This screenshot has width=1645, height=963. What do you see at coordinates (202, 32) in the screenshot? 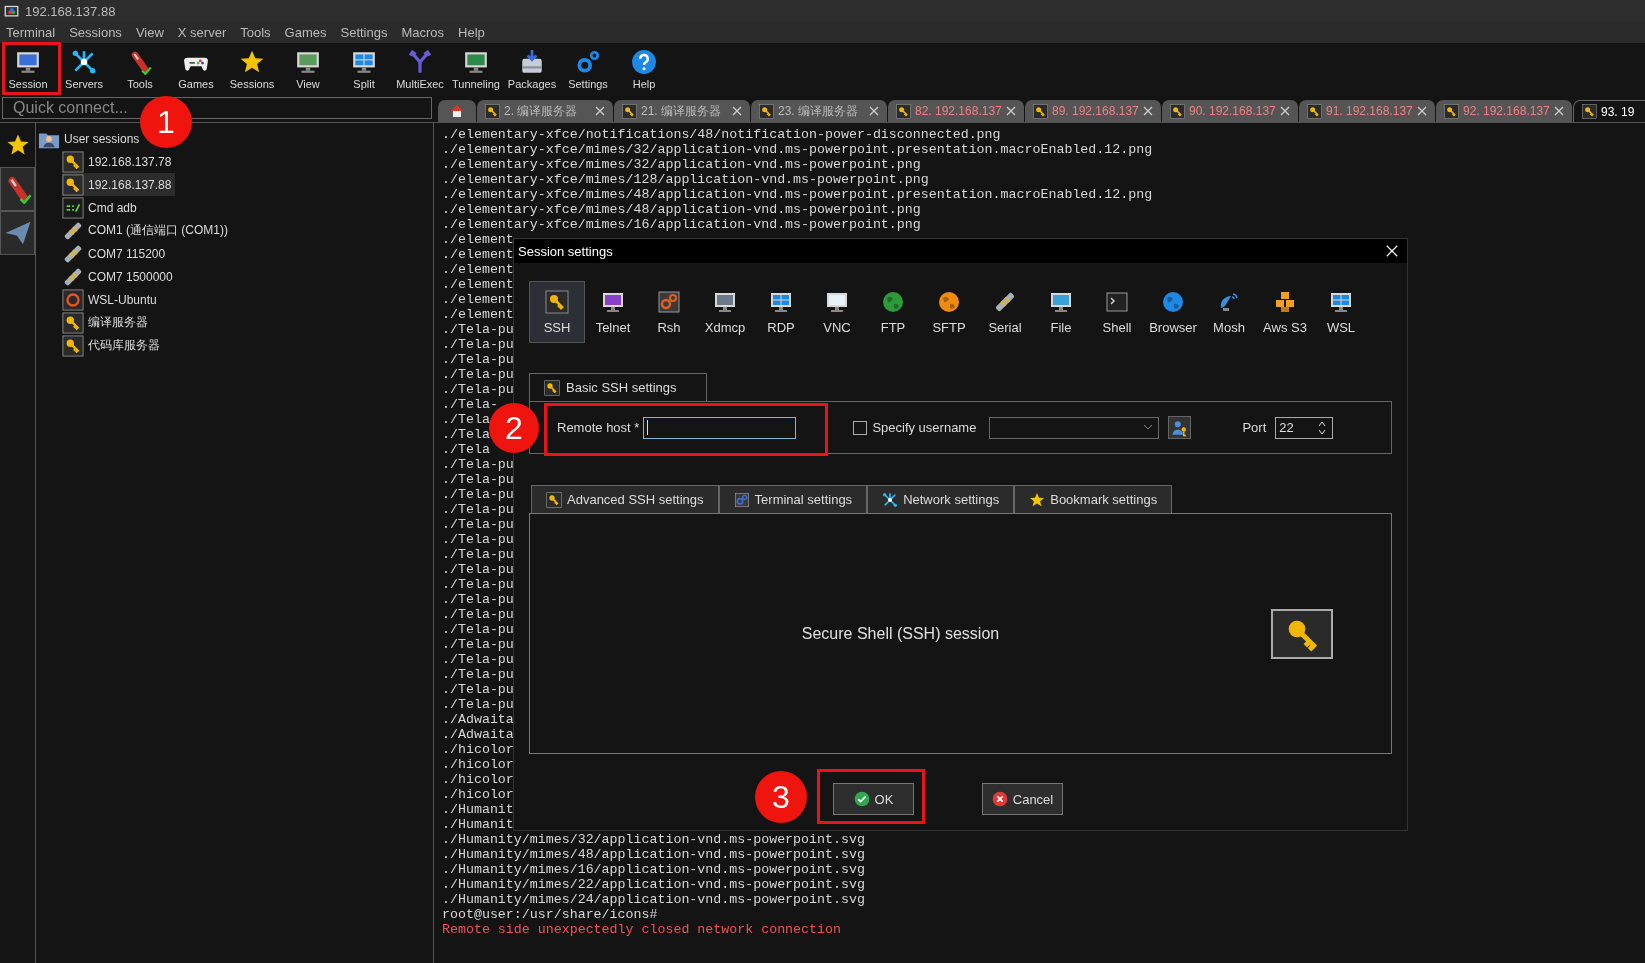
I see `menu-item: X server` at bounding box center [202, 32].